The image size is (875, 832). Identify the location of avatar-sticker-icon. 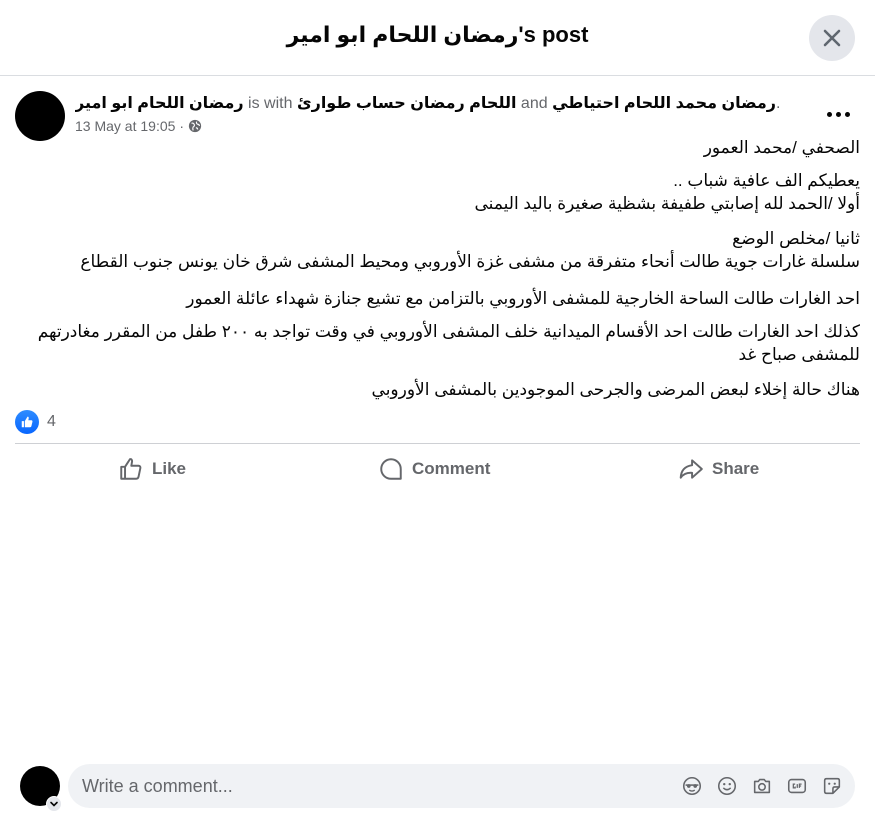
(692, 786).